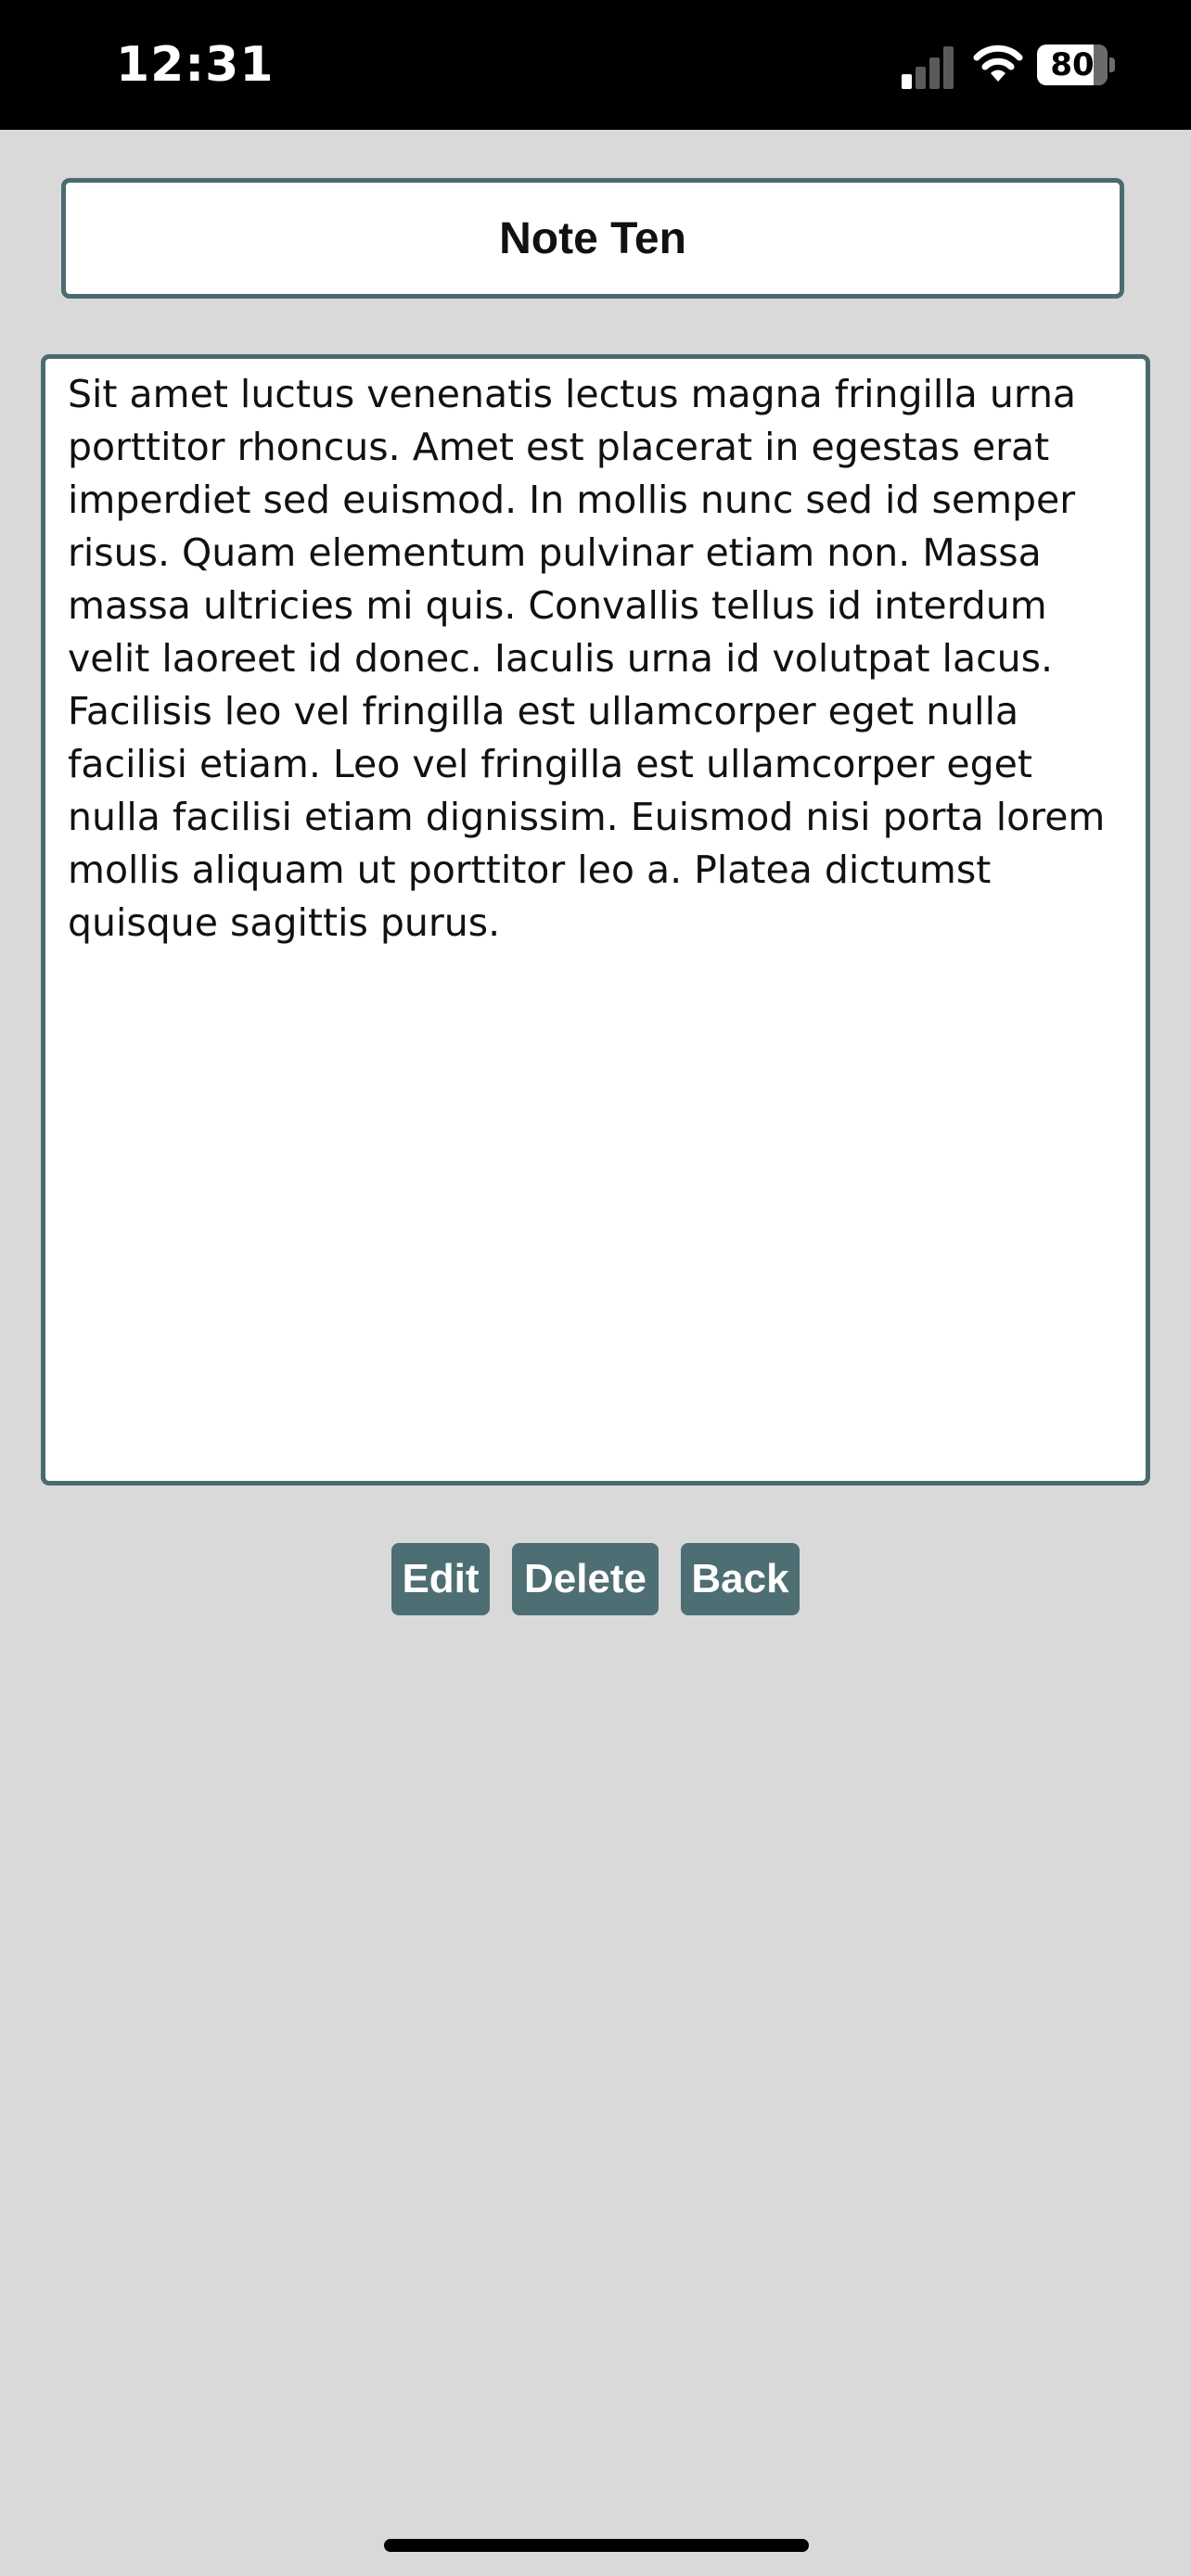 This screenshot has height=2576, width=1191. I want to click on battery-icon: 80, so click(1077, 65).